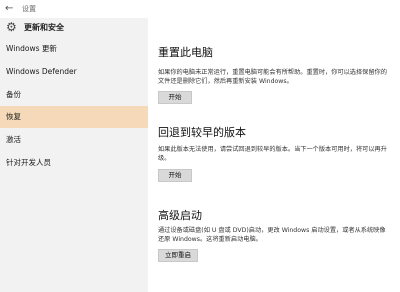 The width and height of the screenshot is (400, 292). Describe the element at coordinates (202, 132) in the screenshot. I see `go-back-title: 回退到较早的版本` at that location.